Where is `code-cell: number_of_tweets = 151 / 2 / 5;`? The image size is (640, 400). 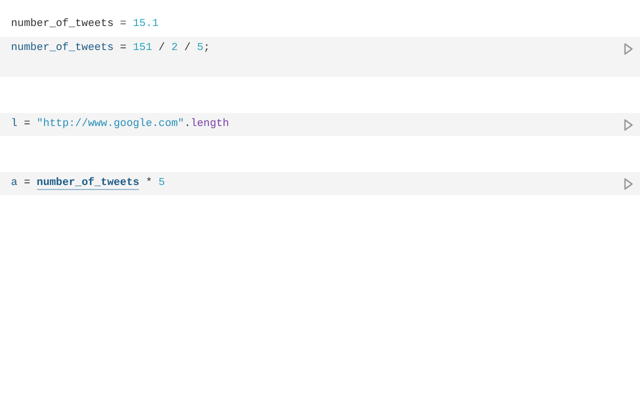
code-cell: number_of_tweets = 151 / 2 / 5; is located at coordinates (320, 57).